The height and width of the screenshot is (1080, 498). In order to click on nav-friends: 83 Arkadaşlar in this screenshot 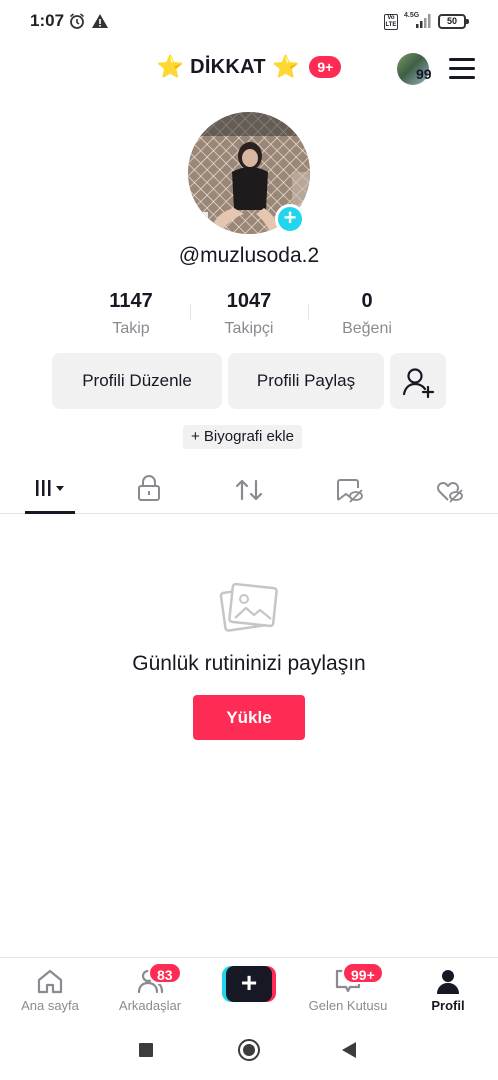, I will do `click(150, 989)`.